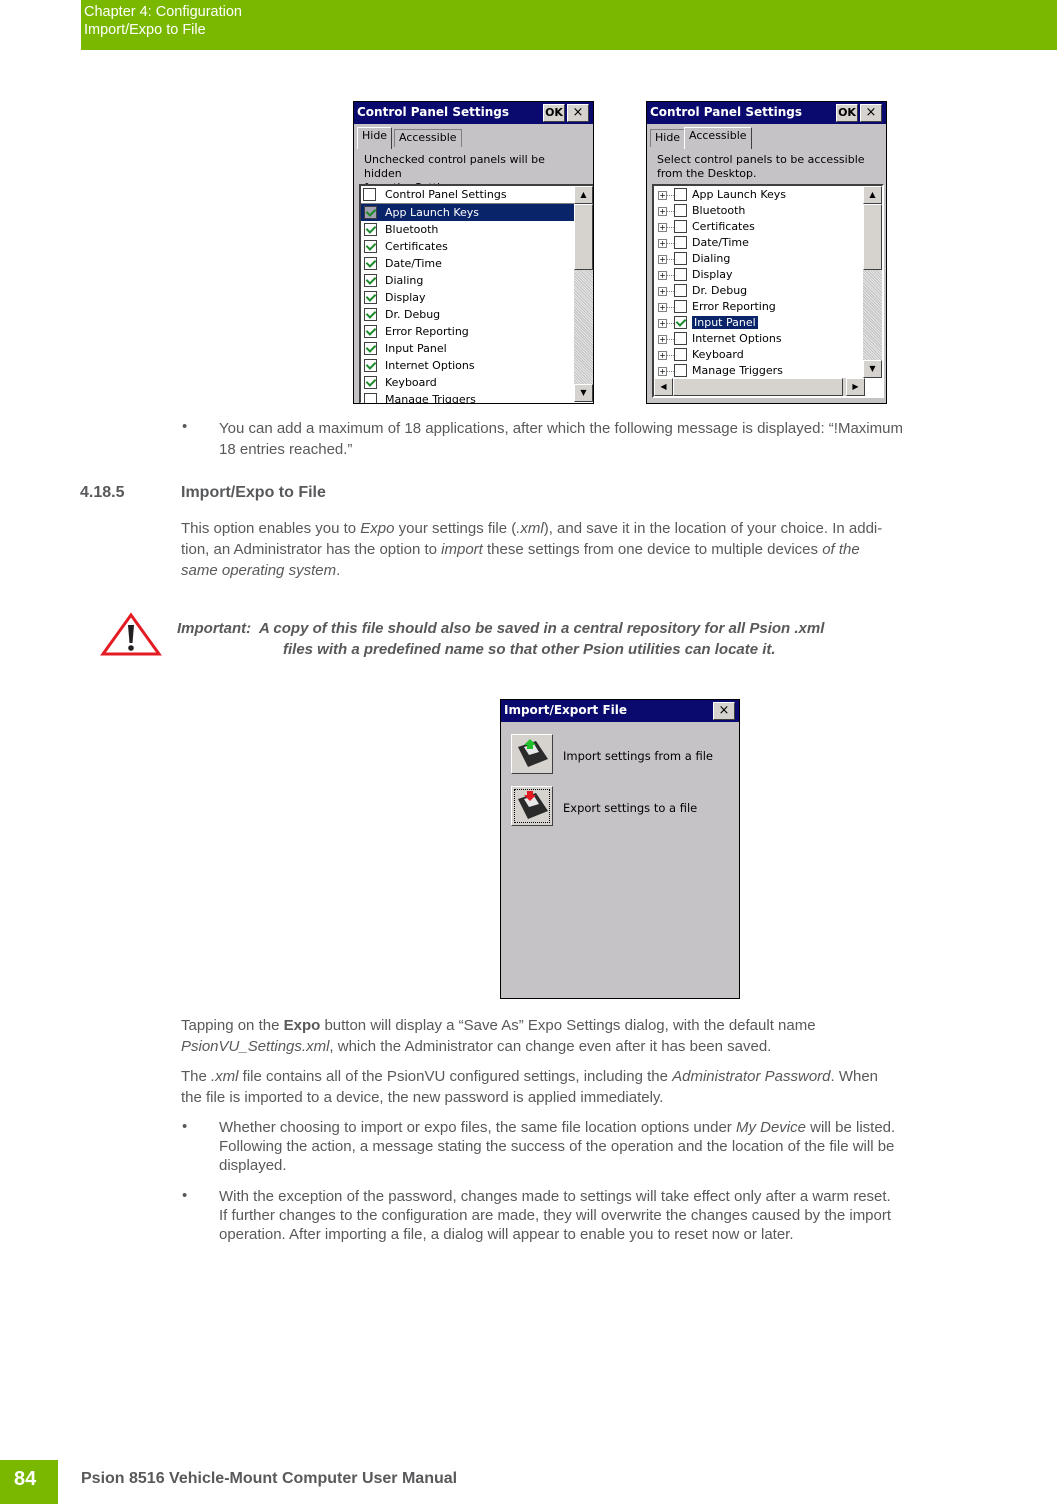 The height and width of the screenshot is (1504, 1057). I want to click on dialog-title: Control Panel Settings, so click(433, 112).